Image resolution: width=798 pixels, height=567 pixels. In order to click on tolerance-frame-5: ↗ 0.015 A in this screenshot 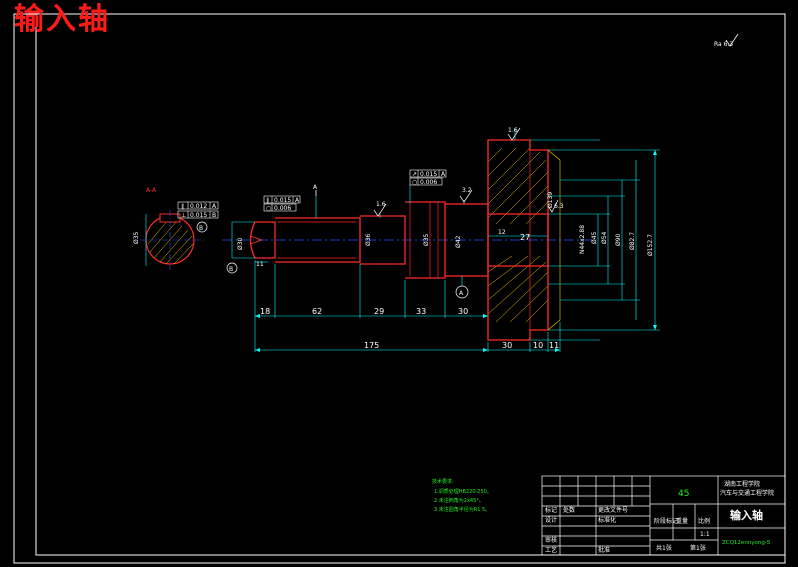, I will do `click(428, 173)`.